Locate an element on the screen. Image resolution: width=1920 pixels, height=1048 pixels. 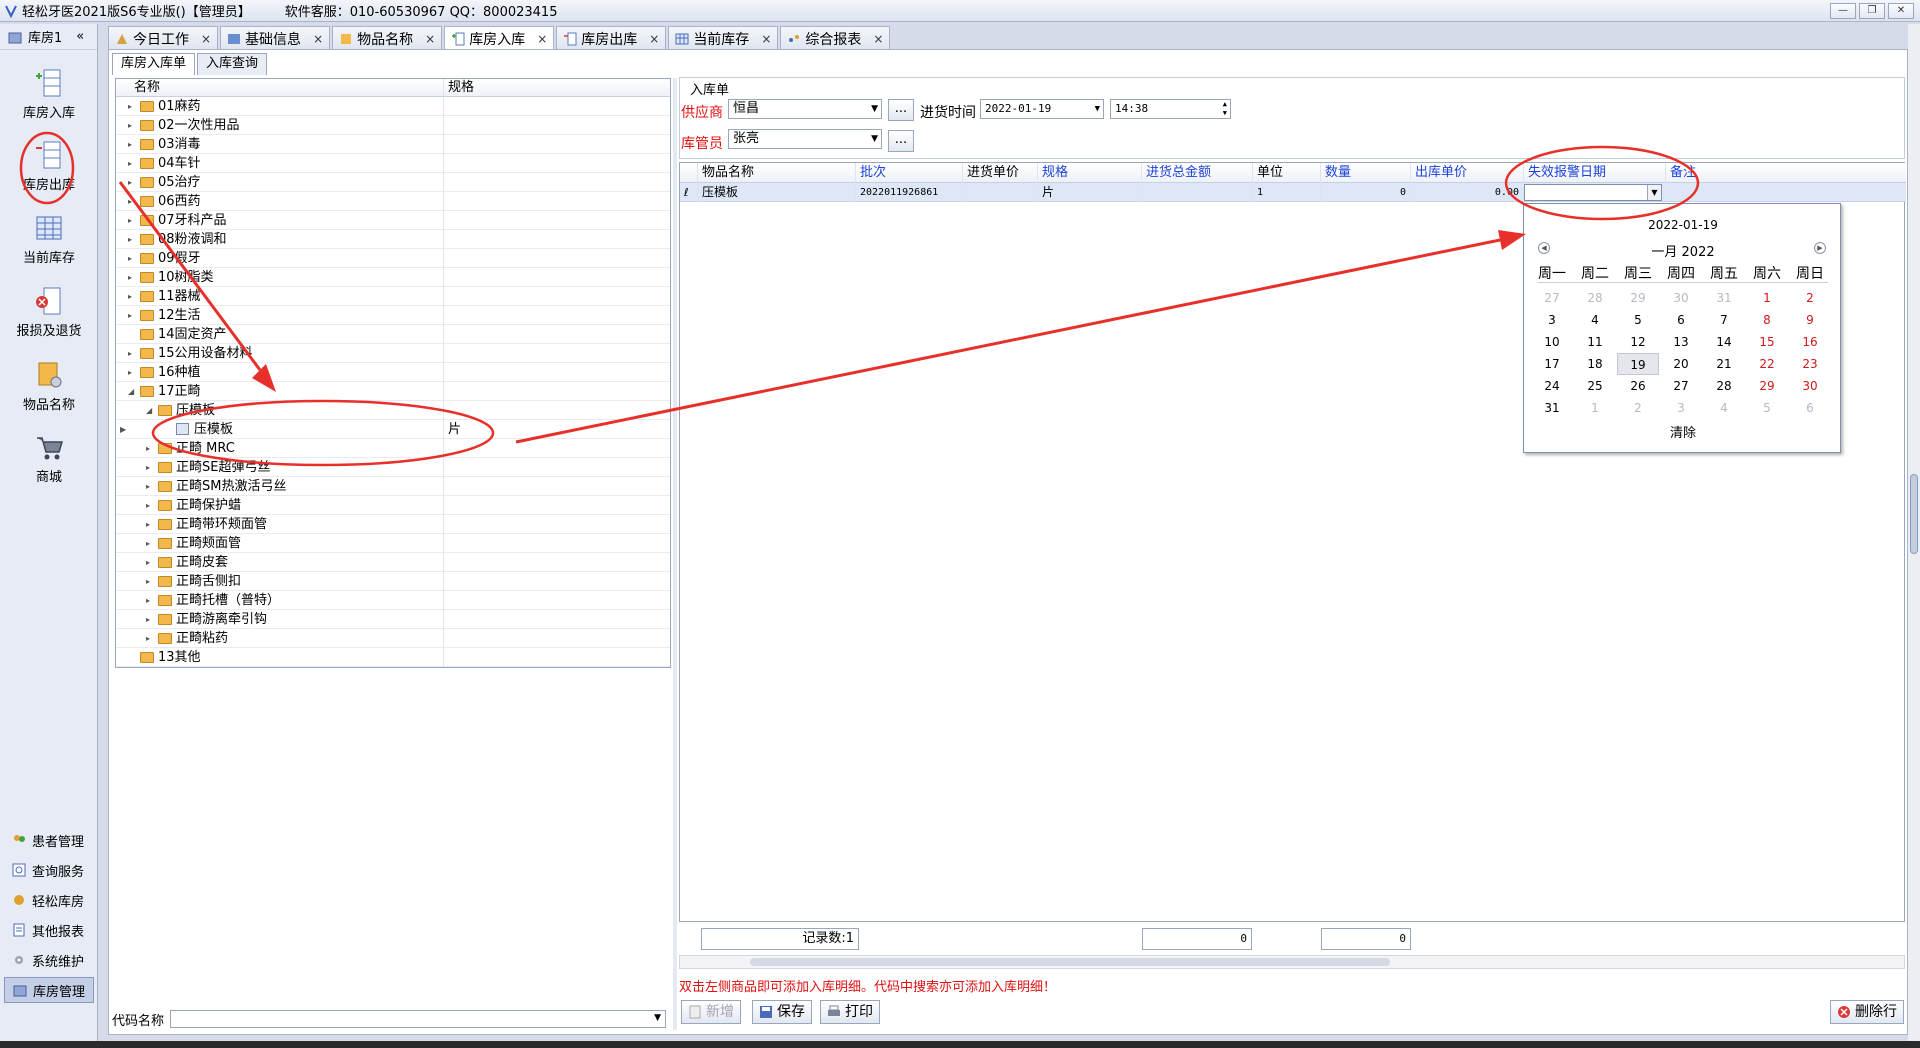
calendar-day: 6 is located at coordinates (1810, 408).